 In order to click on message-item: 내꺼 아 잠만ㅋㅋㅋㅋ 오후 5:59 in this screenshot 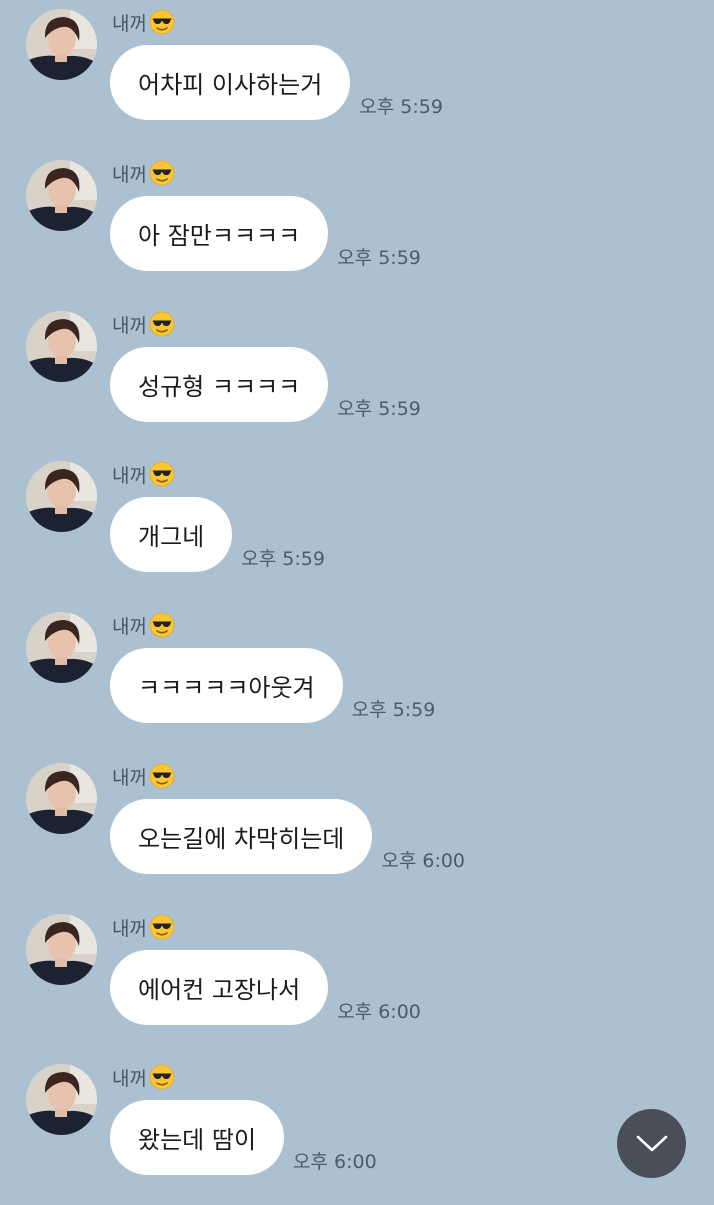, I will do `click(357, 226)`.